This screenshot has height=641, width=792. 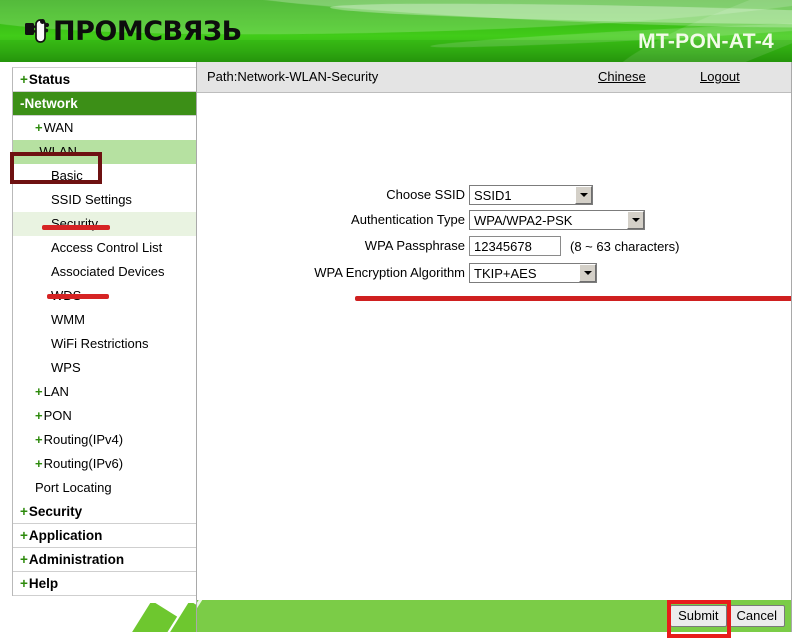 I want to click on auth-type-label: Authentication Type, so click(x=408, y=219).